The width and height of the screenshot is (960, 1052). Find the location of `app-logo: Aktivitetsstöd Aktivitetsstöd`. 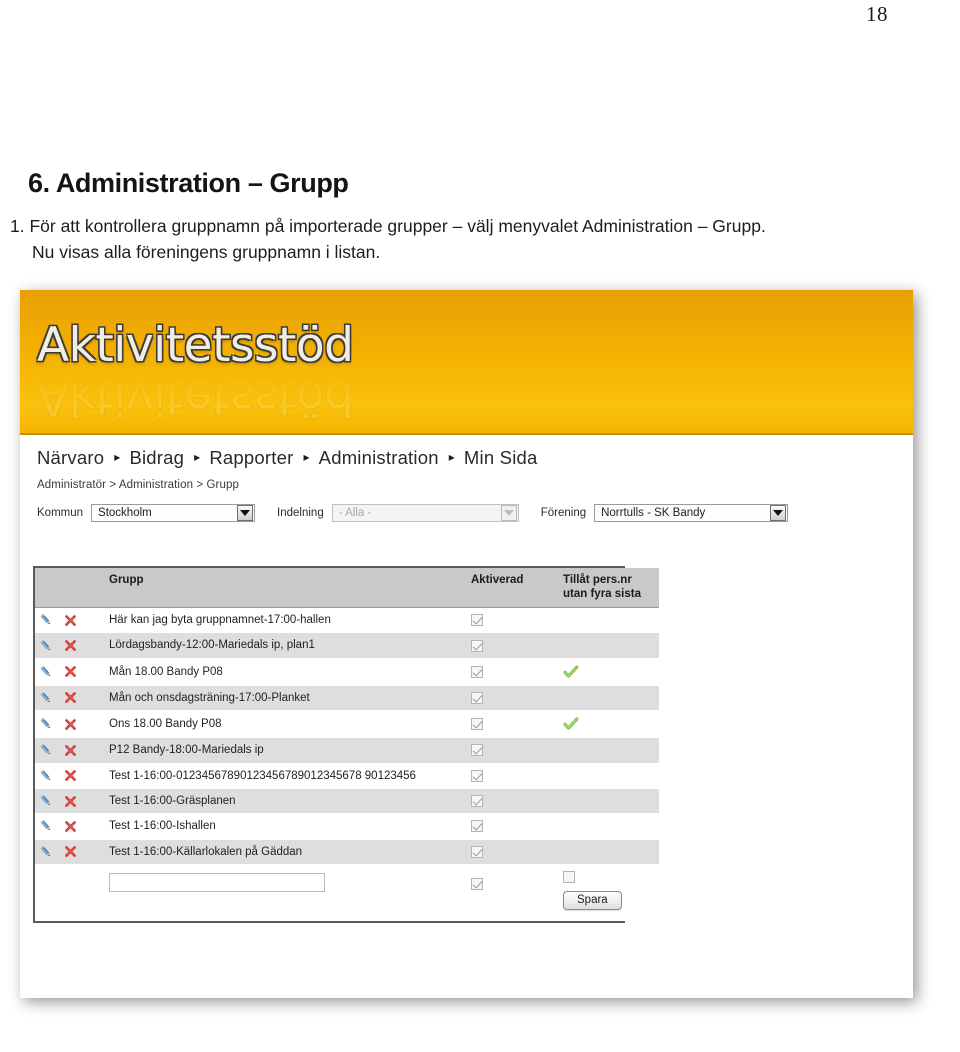

app-logo: Aktivitetsstöd Aktivitetsstöd is located at coordinates (202, 373).